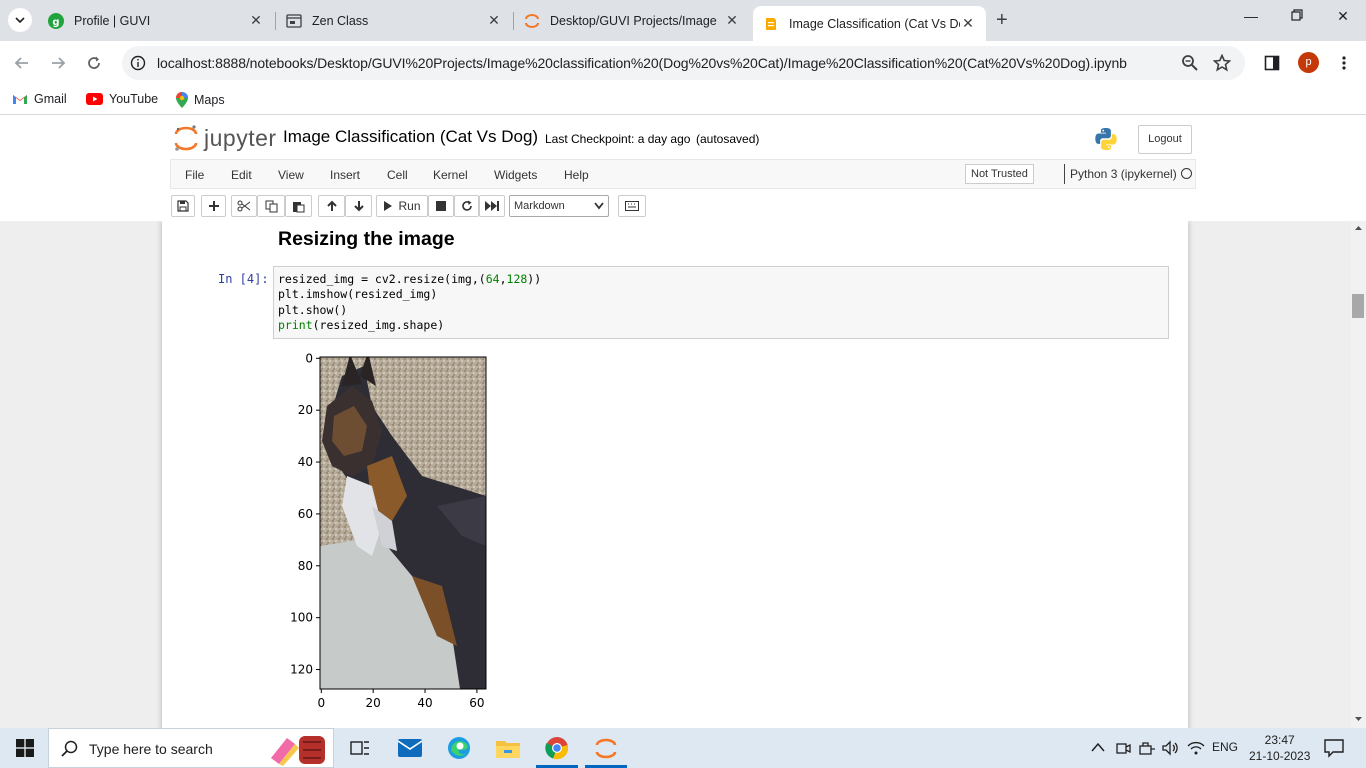  Describe the element at coordinates (122, 99) in the screenshot. I see `bookmark-youtube: YouTube` at that location.